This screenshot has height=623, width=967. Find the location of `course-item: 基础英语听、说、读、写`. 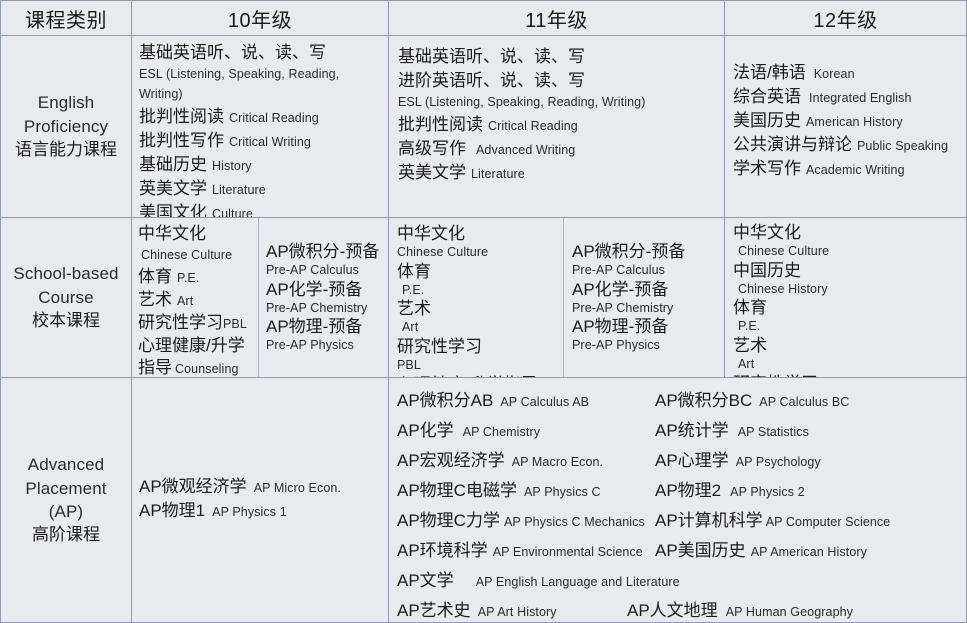

course-item: 基础英语听、说、读、写 is located at coordinates (558, 57).